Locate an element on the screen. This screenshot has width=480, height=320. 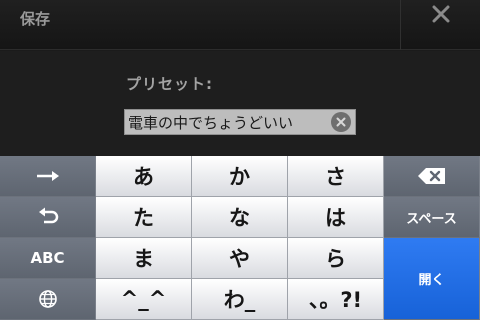
kana-key-wa: わ_ is located at coordinates (240, 299).